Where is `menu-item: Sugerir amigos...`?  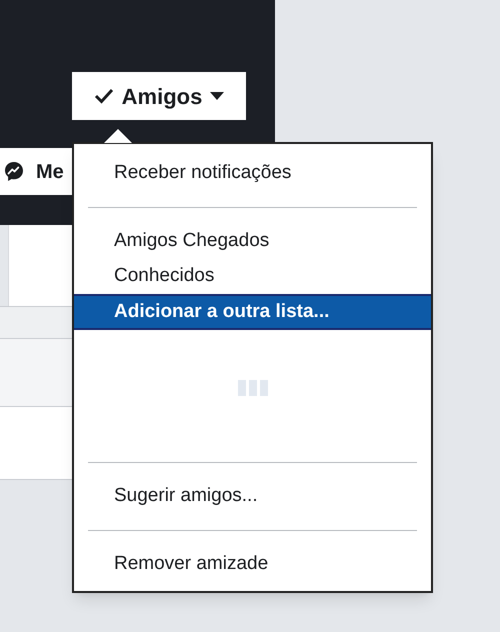 menu-item: Sugerir amigos... is located at coordinates (252, 496).